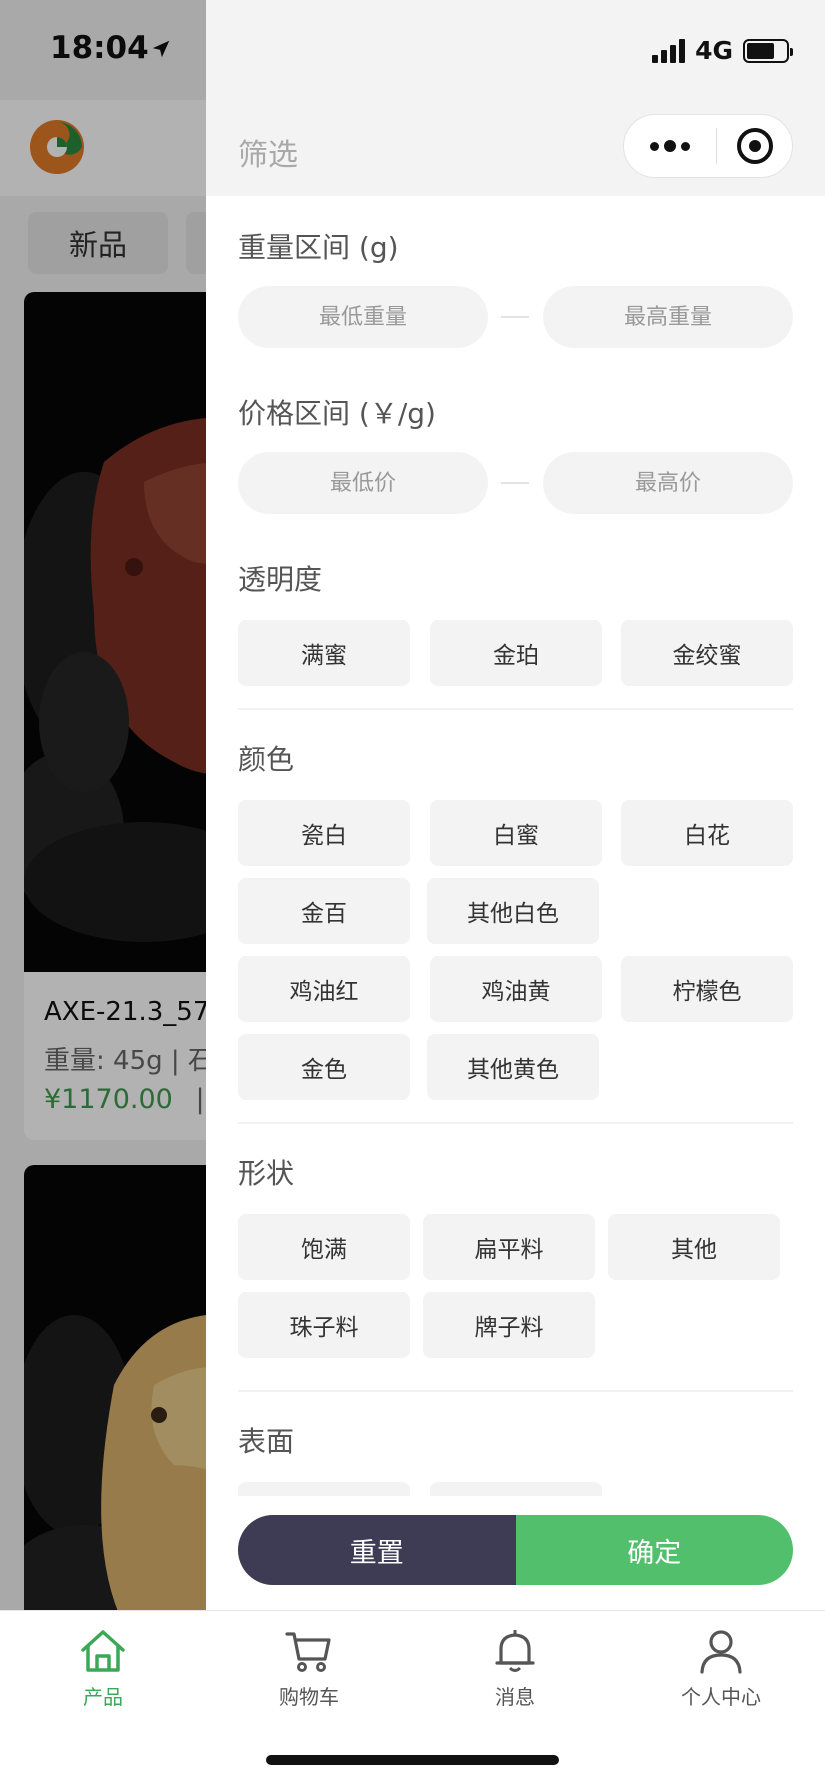 This screenshot has width=825, height=1785. Describe the element at coordinates (515, 1673) in the screenshot. I see `tab-messages: 消息` at that location.